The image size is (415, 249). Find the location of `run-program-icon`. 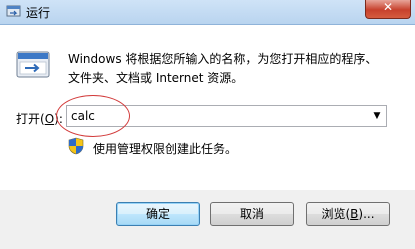

run-program-icon is located at coordinates (33, 64).